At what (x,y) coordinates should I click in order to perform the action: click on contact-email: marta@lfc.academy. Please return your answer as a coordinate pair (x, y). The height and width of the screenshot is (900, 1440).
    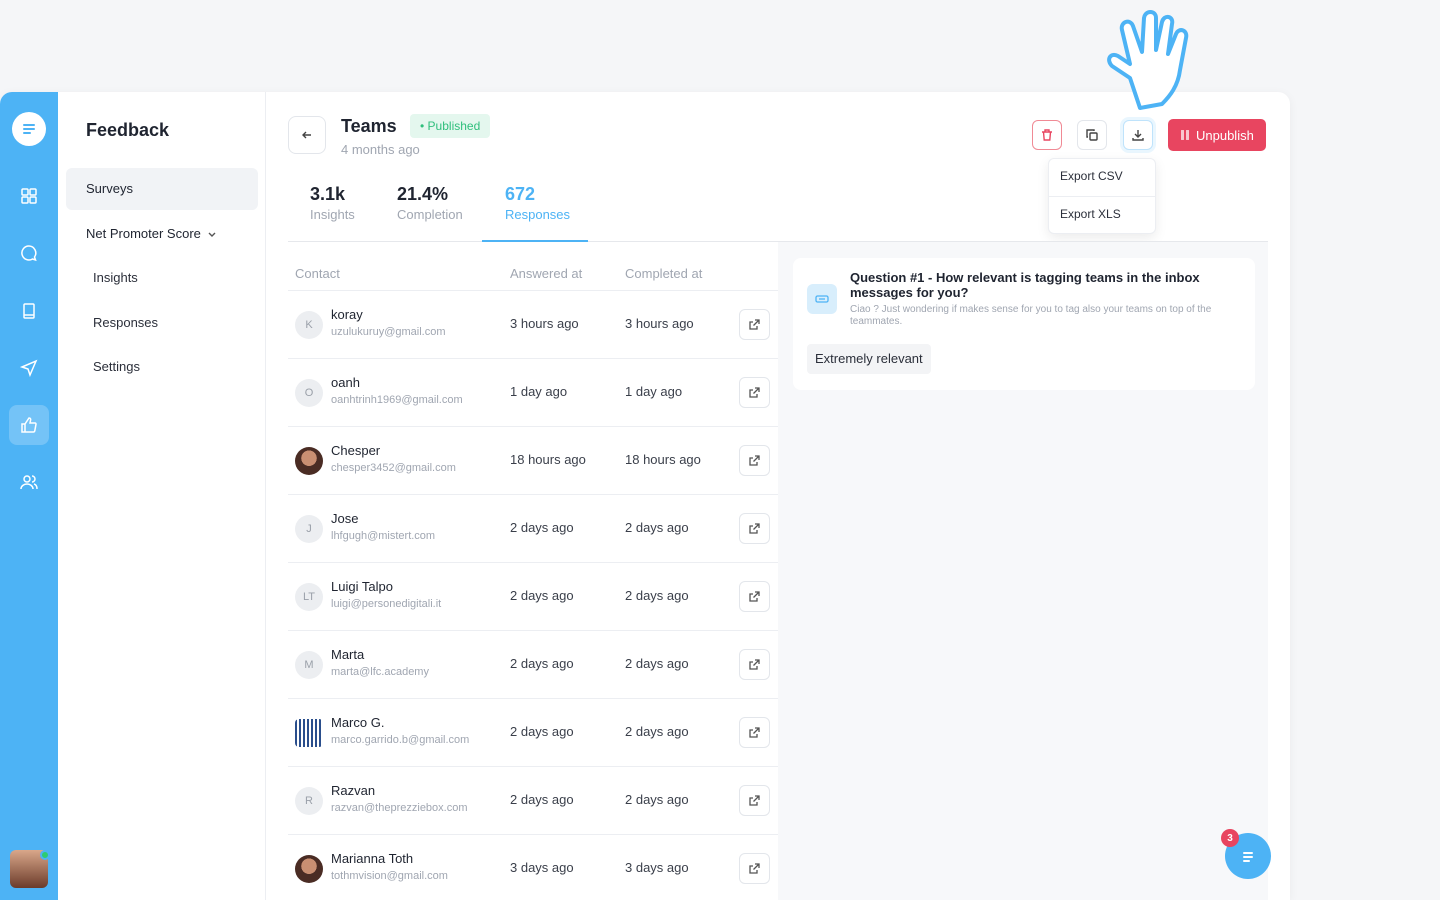
    Looking at the image, I should click on (380, 672).